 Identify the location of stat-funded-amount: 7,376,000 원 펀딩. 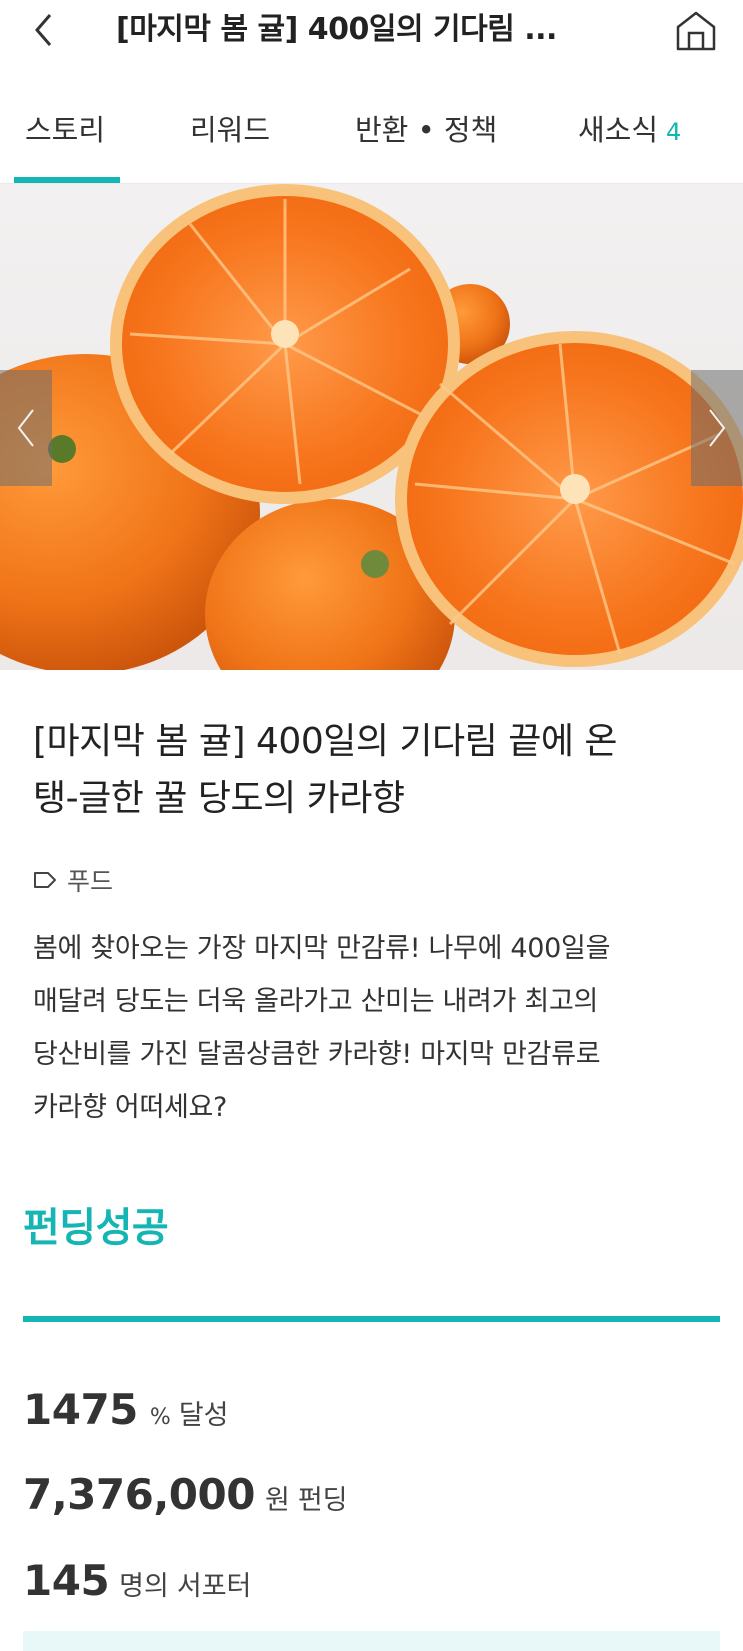
(185, 1494).